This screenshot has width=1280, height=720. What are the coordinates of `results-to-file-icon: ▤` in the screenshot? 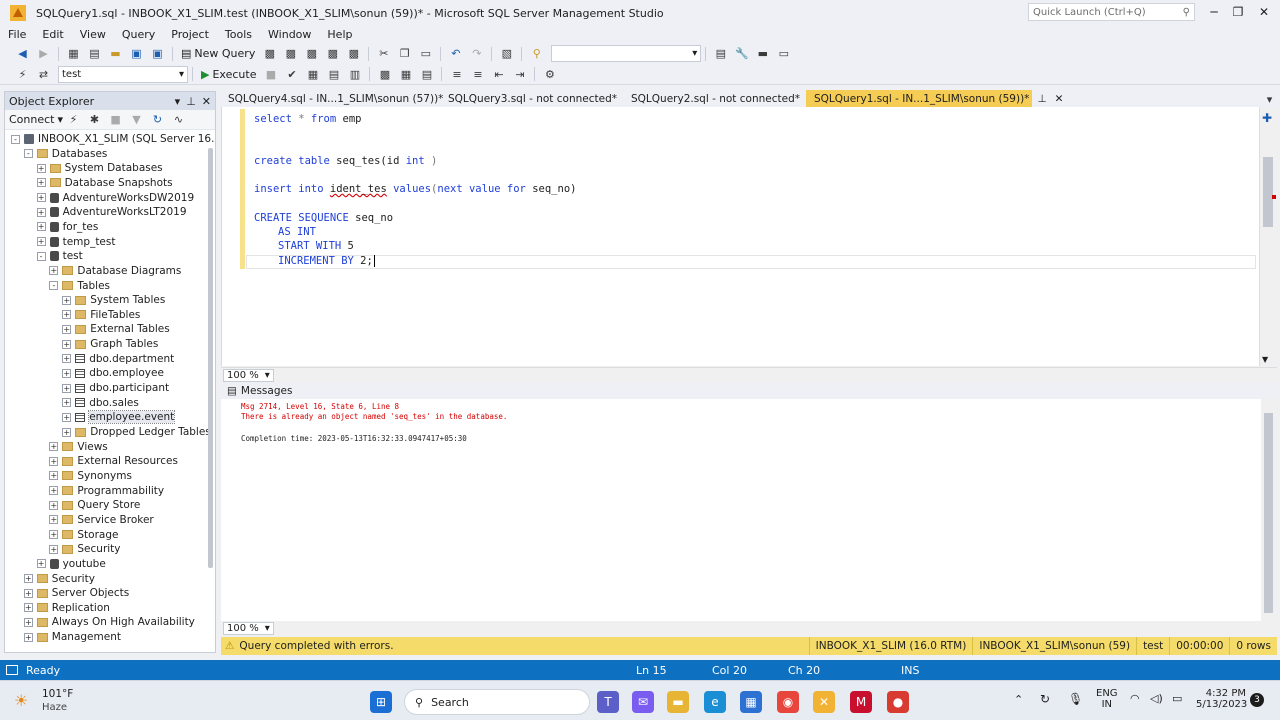 It's located at (426, 74).